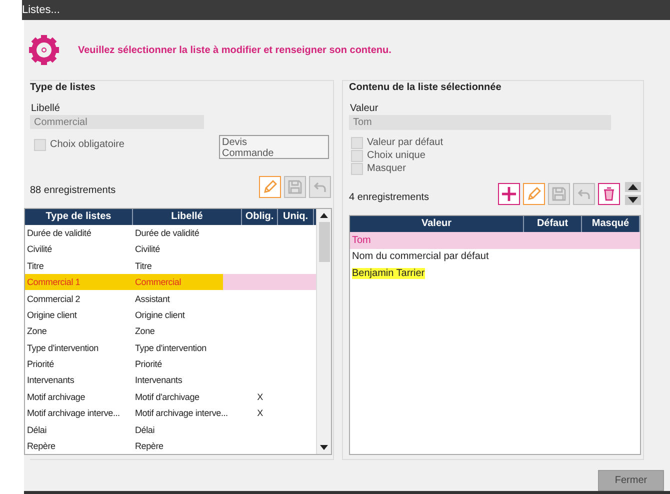 This screenshot has width=670, height=494. I want to click on table-cell-text: Commercial 2, so click(54, 299).